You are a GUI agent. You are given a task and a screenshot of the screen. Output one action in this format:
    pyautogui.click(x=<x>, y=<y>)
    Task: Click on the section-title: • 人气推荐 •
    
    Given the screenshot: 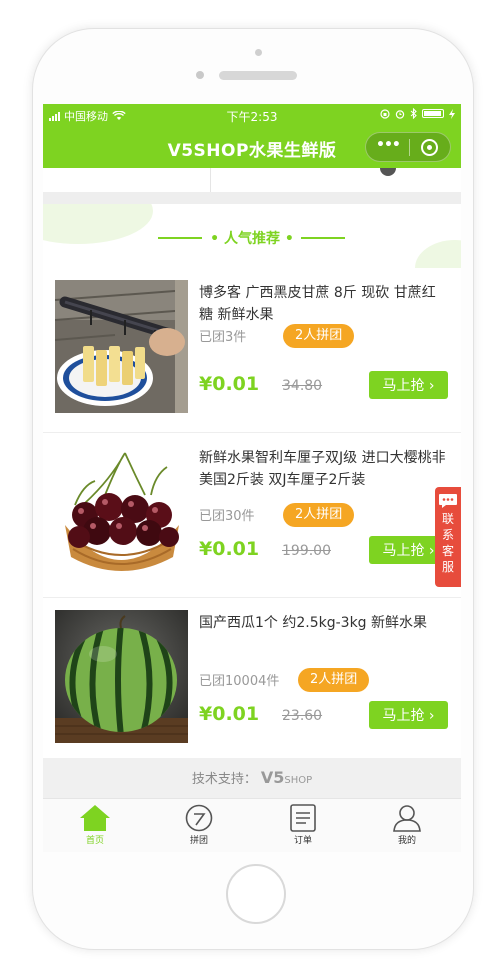 What is the action you would take?
    pyautogui.click(x=252, y=239)
    